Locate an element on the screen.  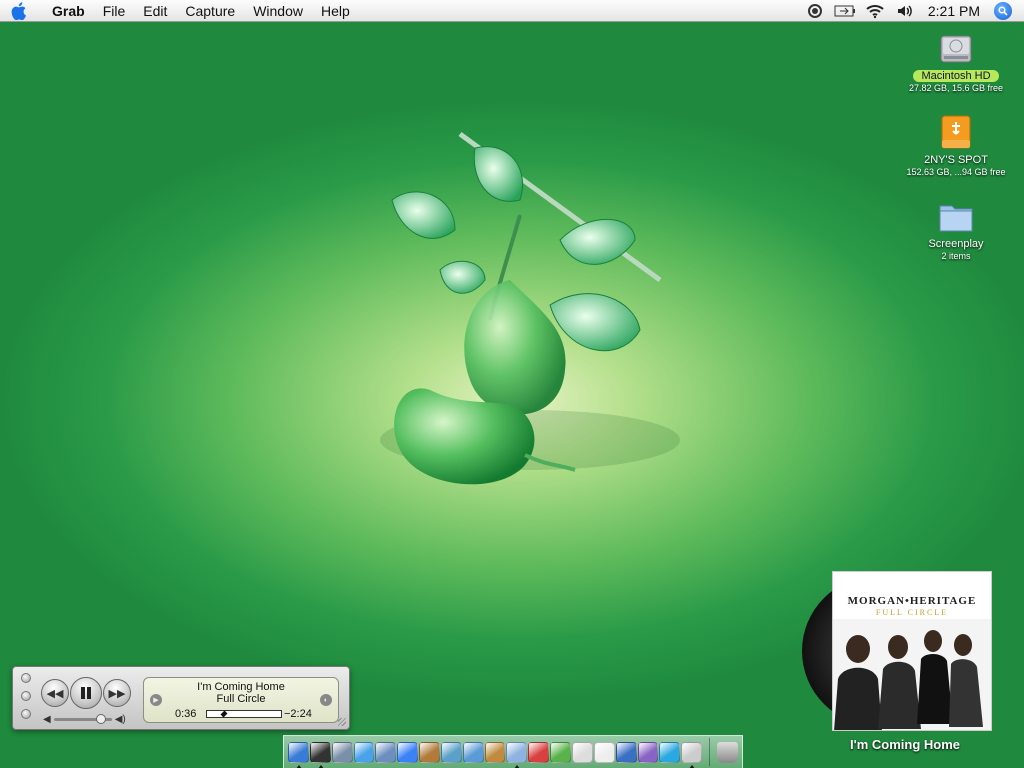
desktop-icon-info: 2 items is located at coordinates (956, 256).